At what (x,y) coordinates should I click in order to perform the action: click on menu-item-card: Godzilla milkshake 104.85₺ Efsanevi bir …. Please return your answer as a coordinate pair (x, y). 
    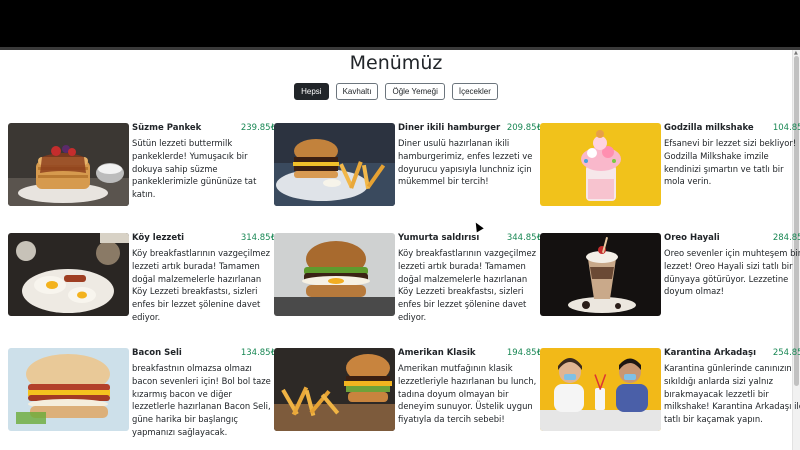
    Looking at the image, I should click on (670, 168).